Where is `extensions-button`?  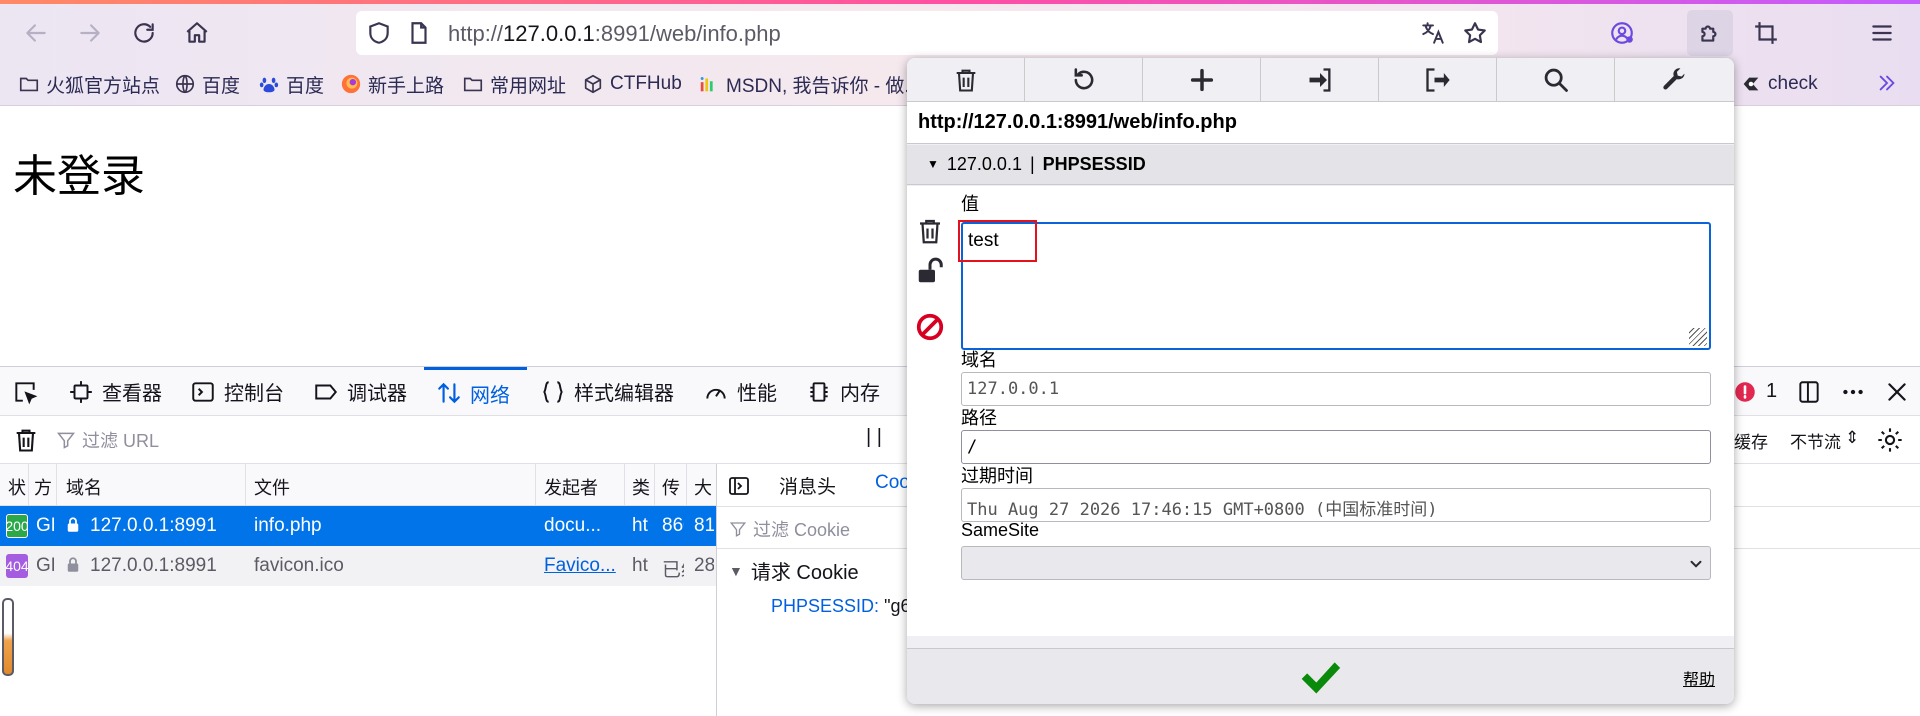 extensions-button is located at coordinates (1710, 33).